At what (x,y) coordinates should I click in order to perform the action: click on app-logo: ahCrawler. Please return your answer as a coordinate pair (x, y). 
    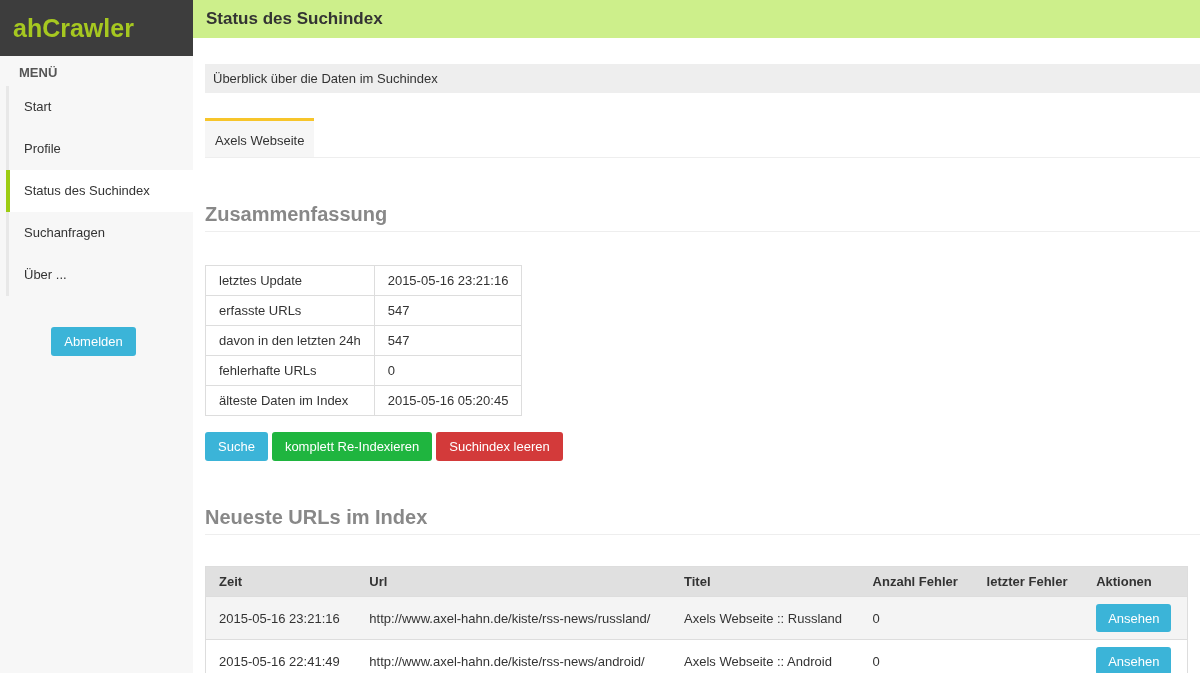
    Looking at the image, I should click on (96, 28).